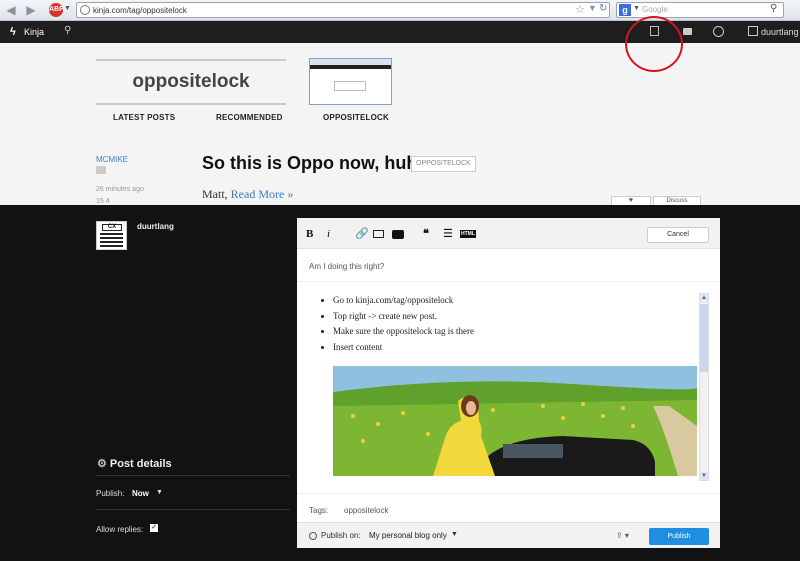 Image resolution: width=800 pixels, height=561 pixels. I want to click on list-item: Insert content, so click(403, 348).